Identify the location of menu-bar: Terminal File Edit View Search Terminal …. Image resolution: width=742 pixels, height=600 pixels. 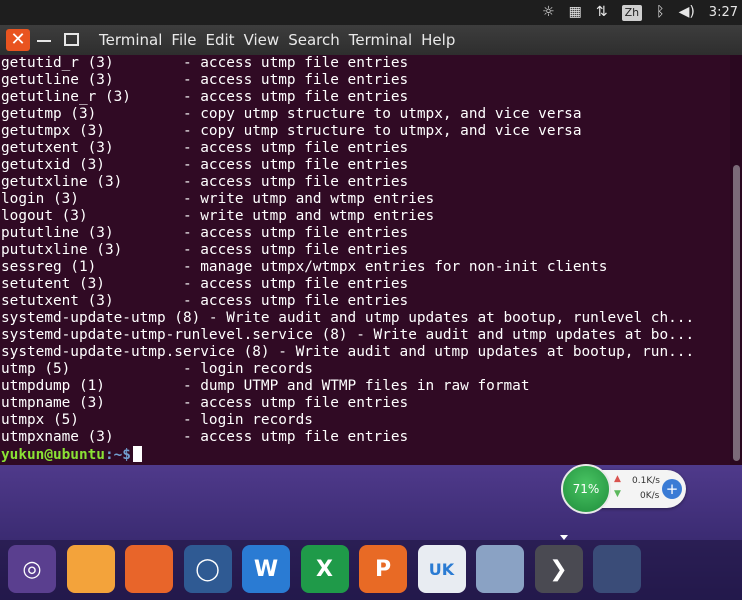
(277, 40).